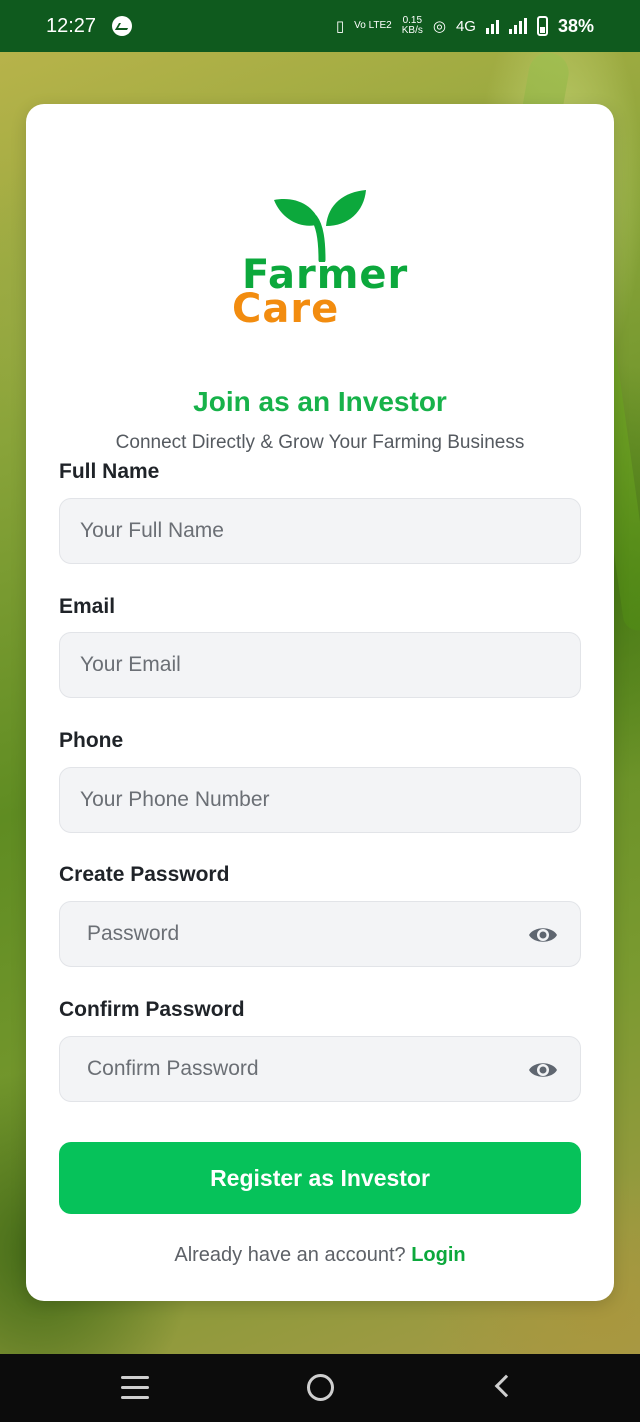  I want to click on net-speed: 0.15 KB/s, so click(412, 26).